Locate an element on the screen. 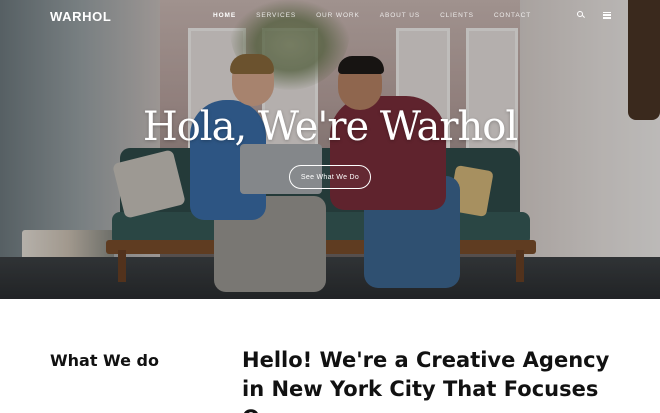 This screenshot has width=660, height=413. nav-home: HOME is located at coordinates (224, 15).